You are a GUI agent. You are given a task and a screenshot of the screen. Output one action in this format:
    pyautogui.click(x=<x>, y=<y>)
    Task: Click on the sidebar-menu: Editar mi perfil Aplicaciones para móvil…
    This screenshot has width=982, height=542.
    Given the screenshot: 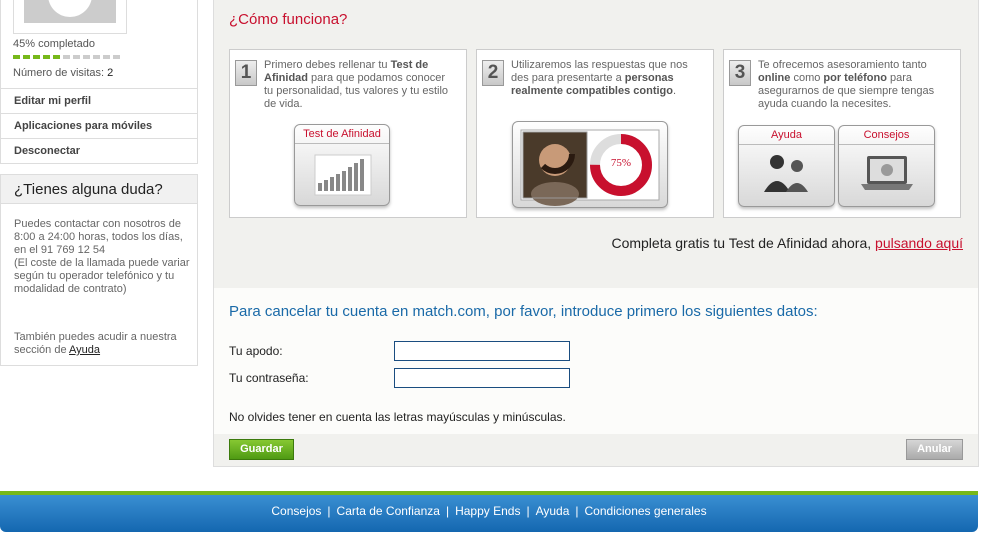 What is the action you would take?
    pyautogui.click(x=99, y=126)
    